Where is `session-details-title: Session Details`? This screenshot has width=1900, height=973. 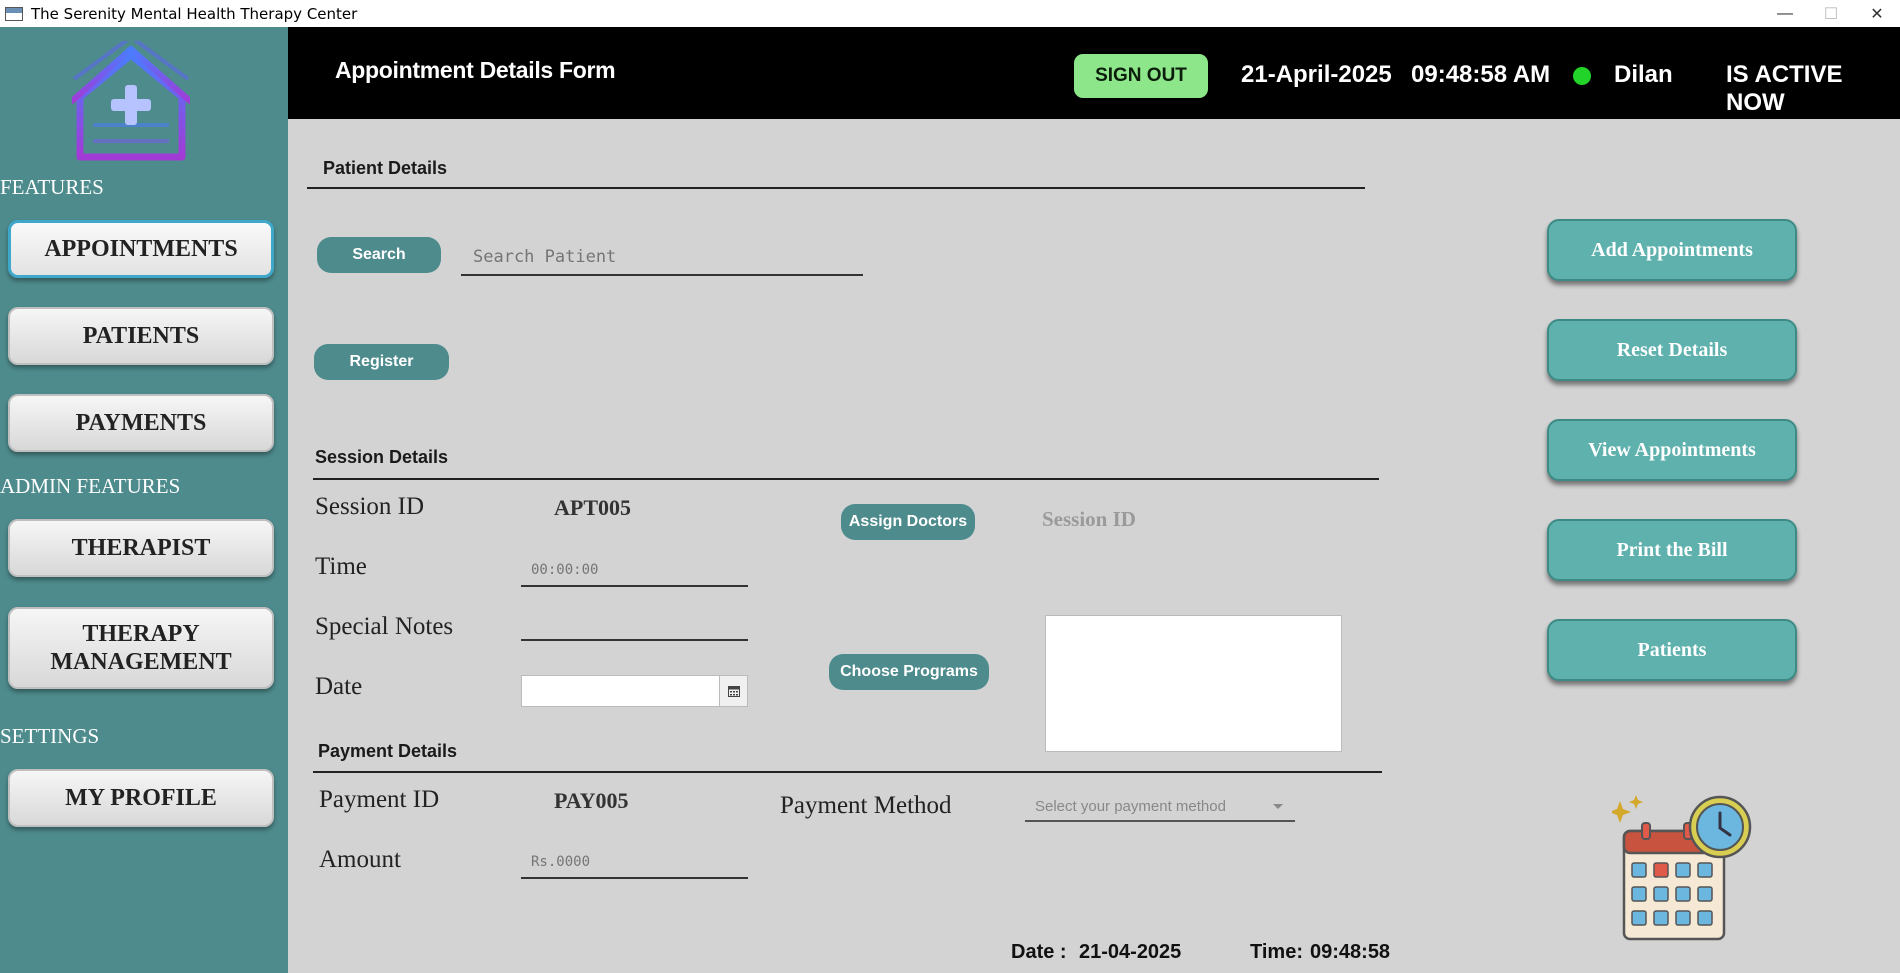 session-details-title: Session Details is located at coordinates (382, 457).